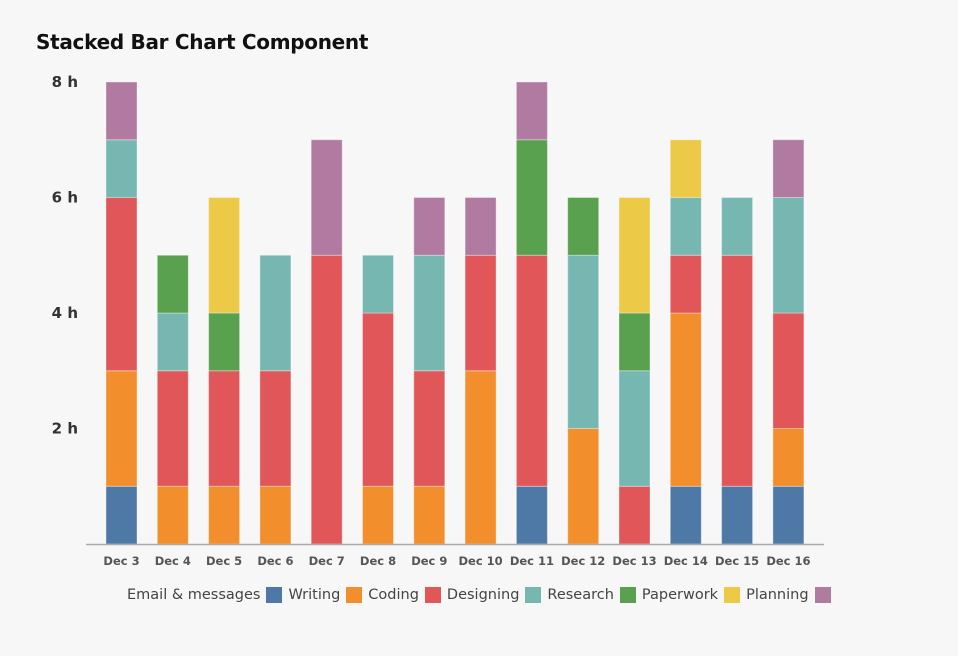  What do you see at coordinates (634, 515) in the screenshot?
I see `bar-segment: Dec 13 — Coding: 1 h` at bounding box center [634, 515].